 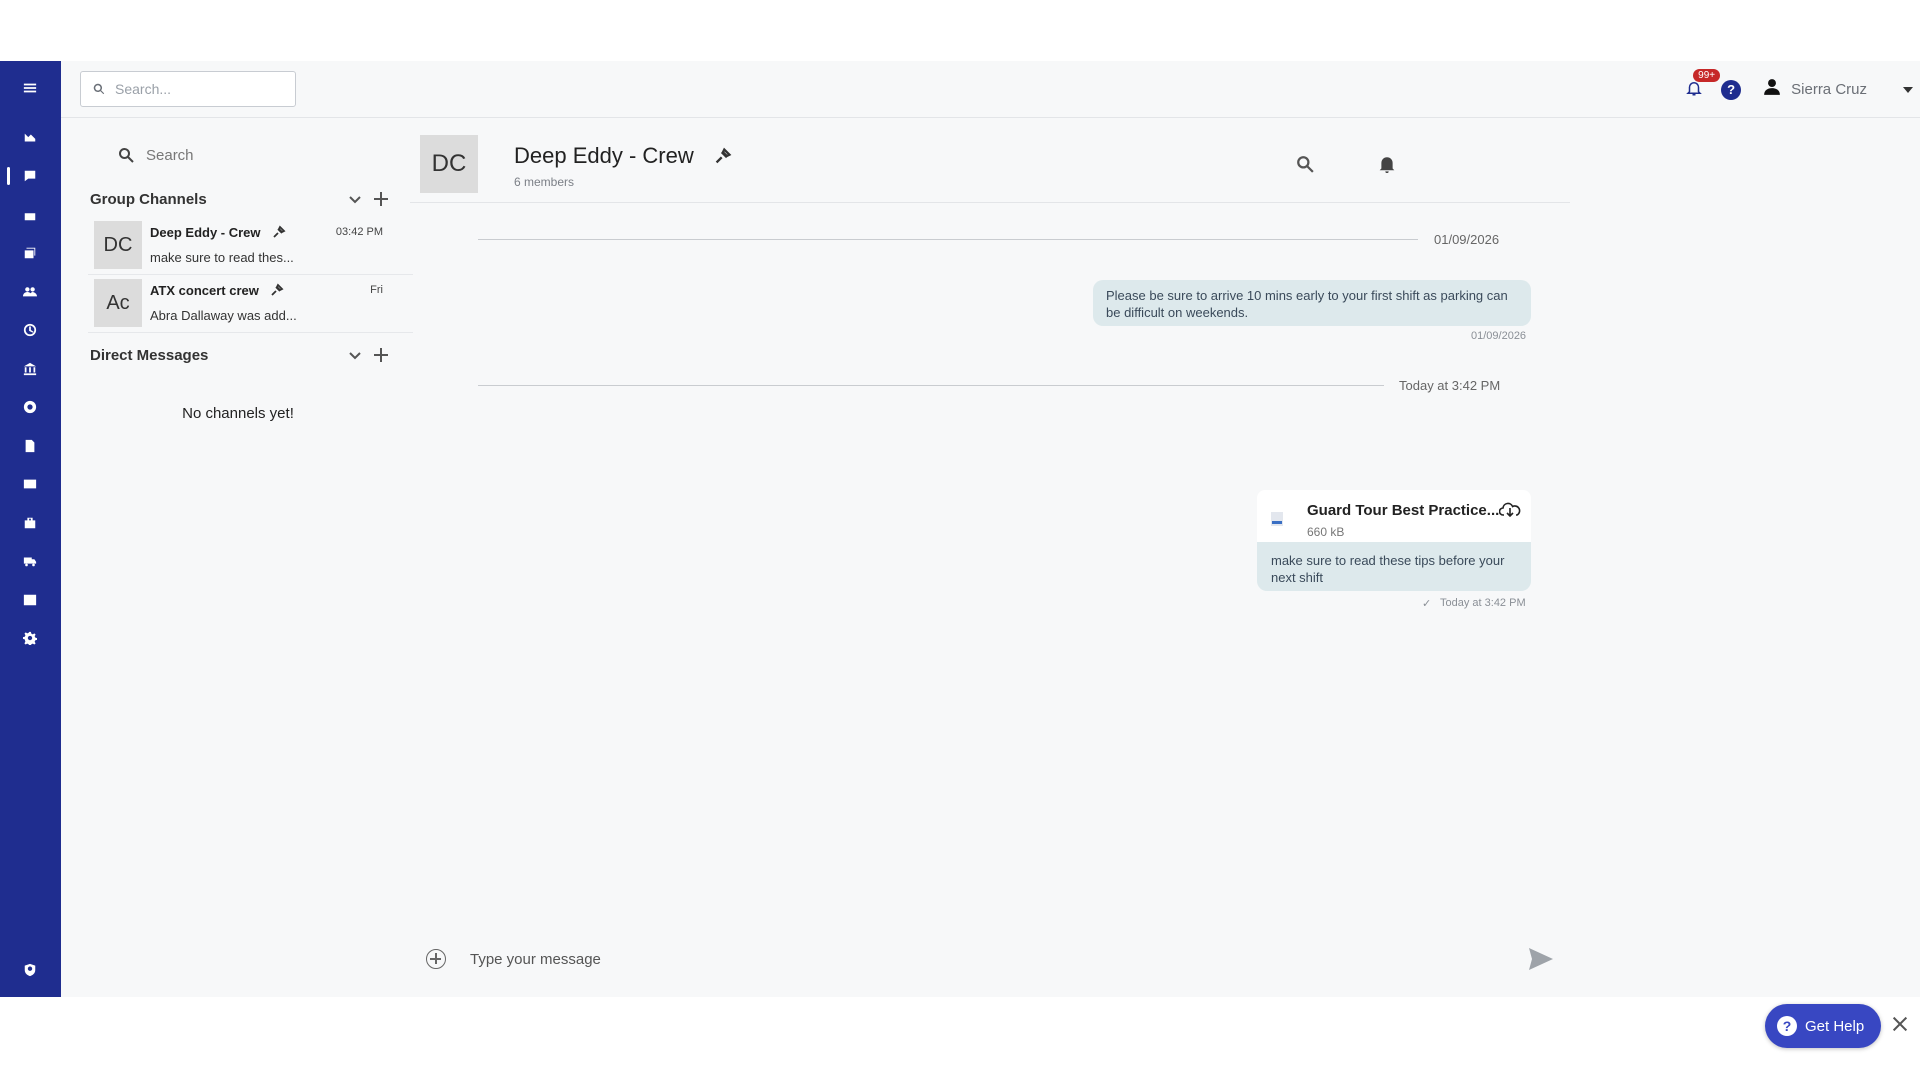 What do you see at coordinates (30, 330) in the screenshot?
I see `clock-icon` at bounding box center [30, 330].